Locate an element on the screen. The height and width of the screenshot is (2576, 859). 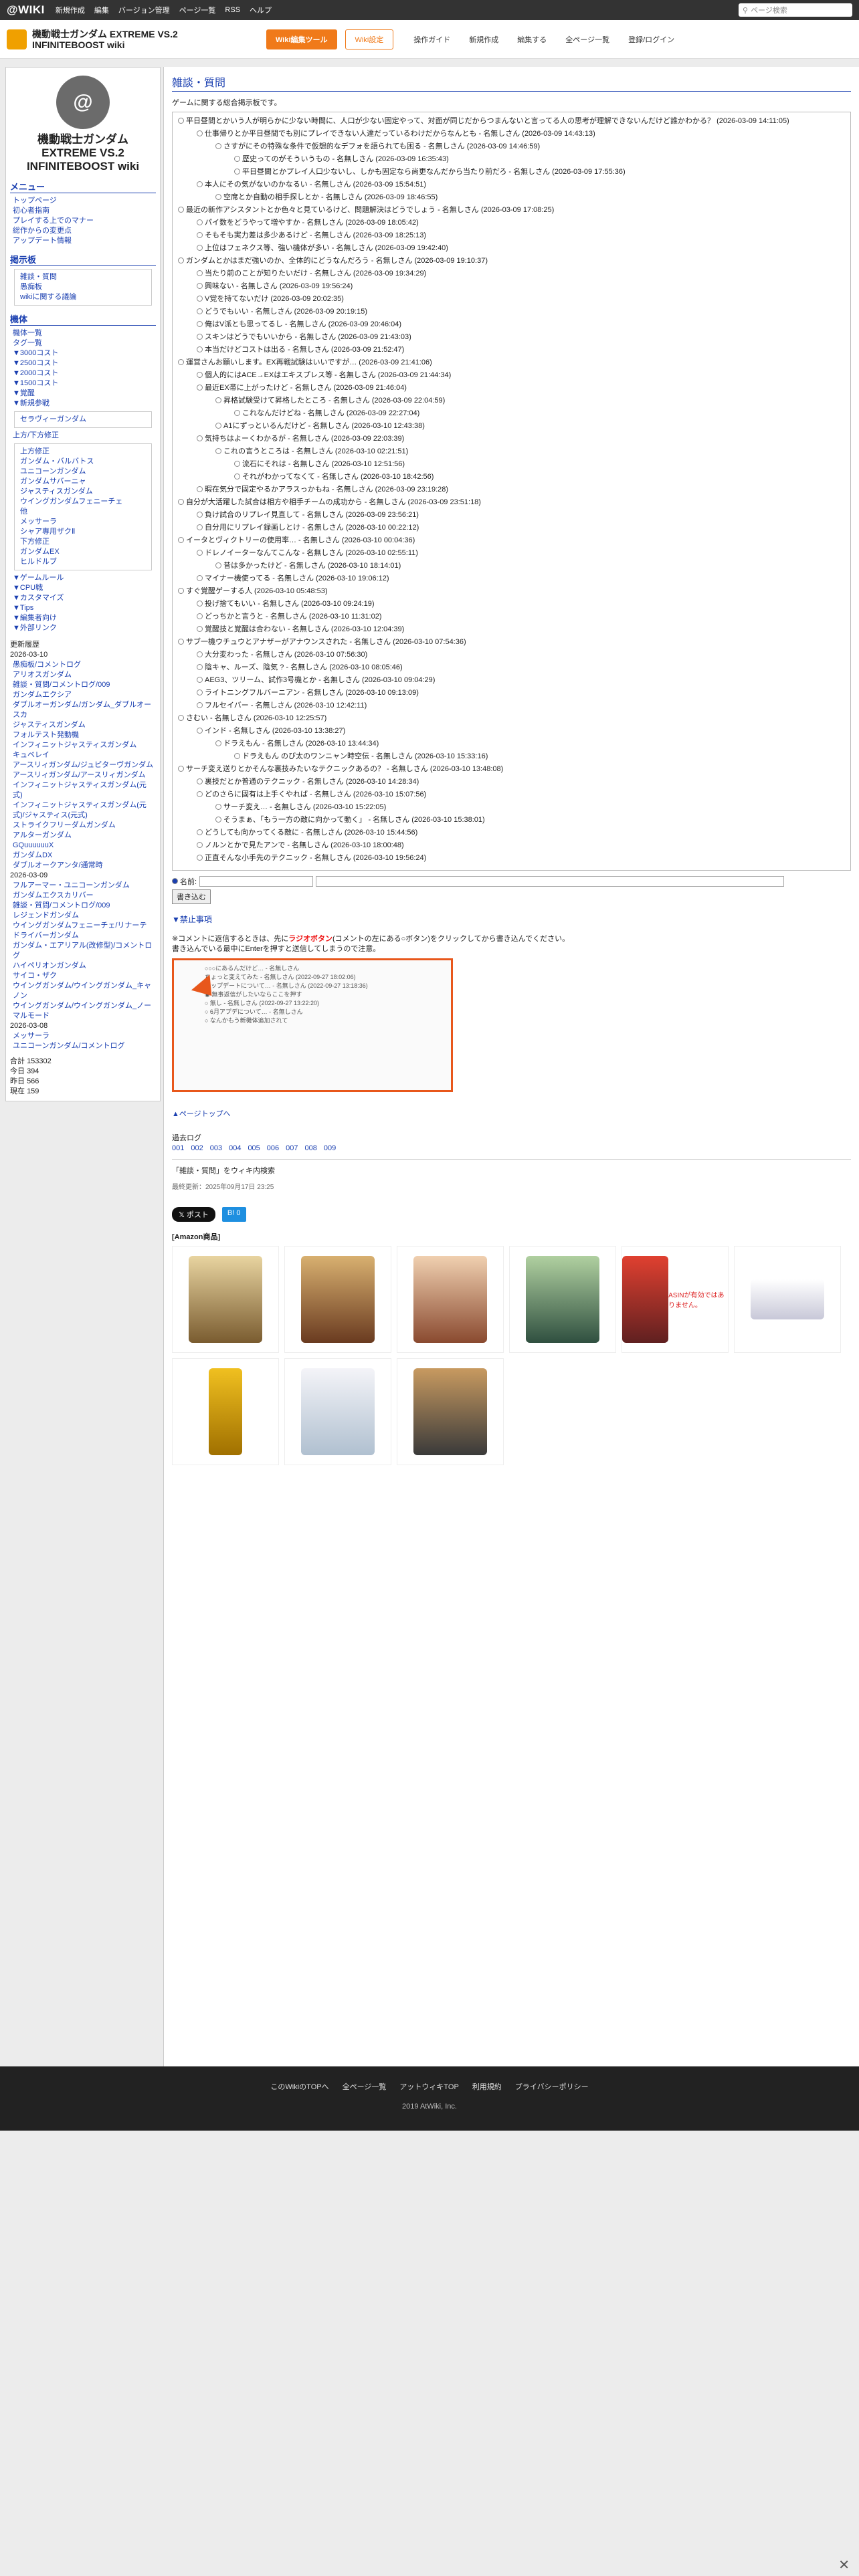
upward-link: ガンダム・バルバトス is located at coordinates (83, 462).